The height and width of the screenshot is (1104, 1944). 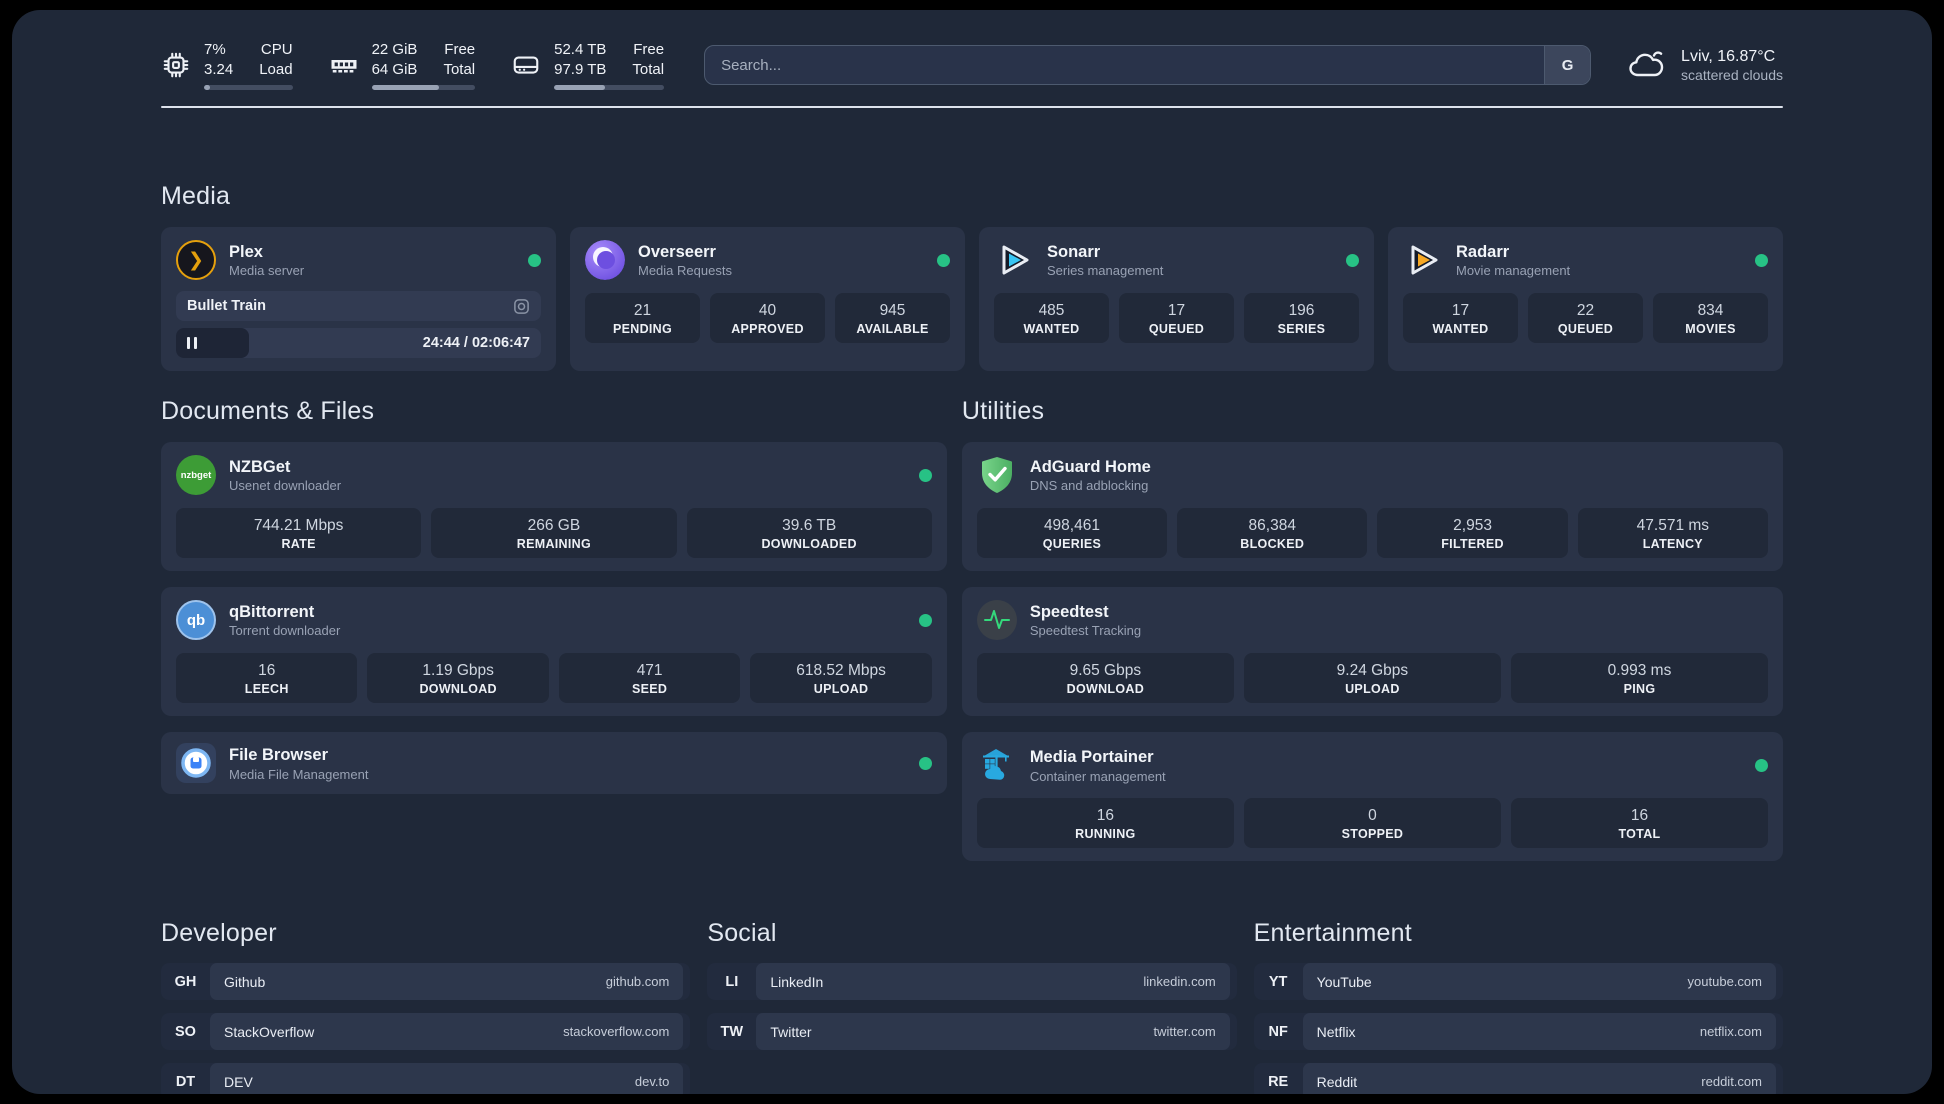 I want to click on disk-progress-bar, so click(x=609, y=87).